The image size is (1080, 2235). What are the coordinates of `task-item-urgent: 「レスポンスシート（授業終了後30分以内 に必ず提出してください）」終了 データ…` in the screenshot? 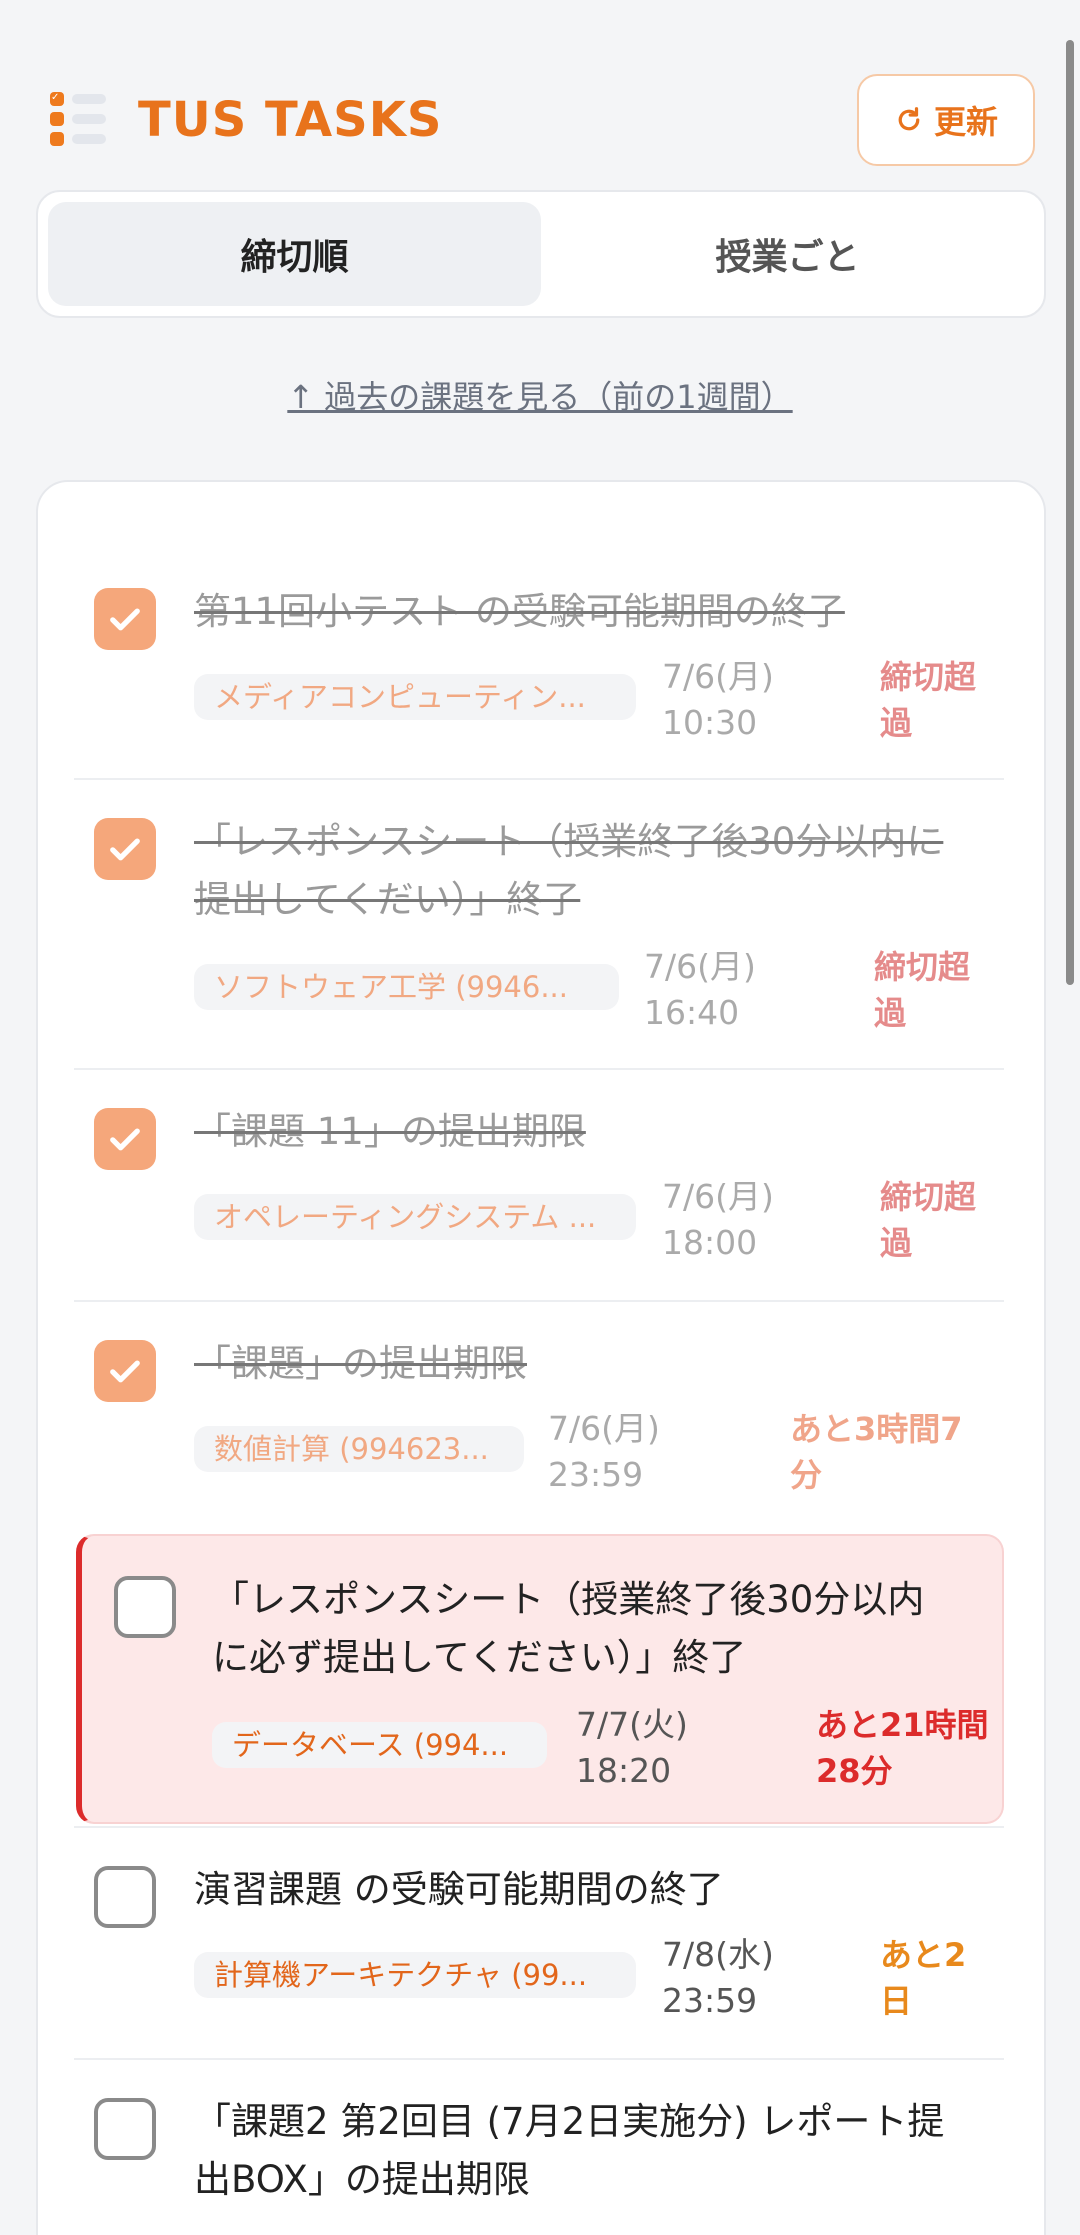 It's located at (539, 1690).